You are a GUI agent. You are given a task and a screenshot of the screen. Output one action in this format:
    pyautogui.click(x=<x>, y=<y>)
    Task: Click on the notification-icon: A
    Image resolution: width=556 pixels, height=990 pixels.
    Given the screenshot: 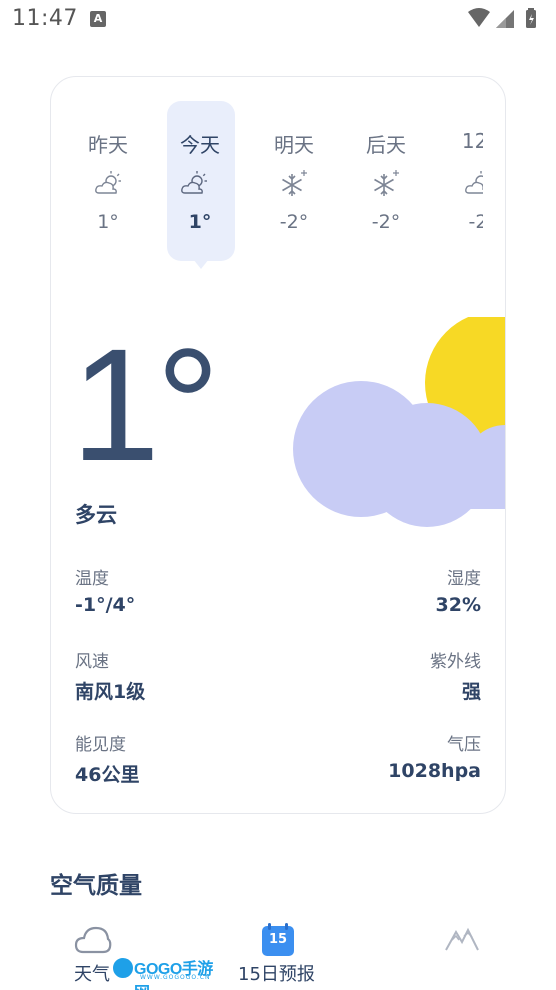 What is the action you would take?
    pyautogui.click(x=98, y=19)
    